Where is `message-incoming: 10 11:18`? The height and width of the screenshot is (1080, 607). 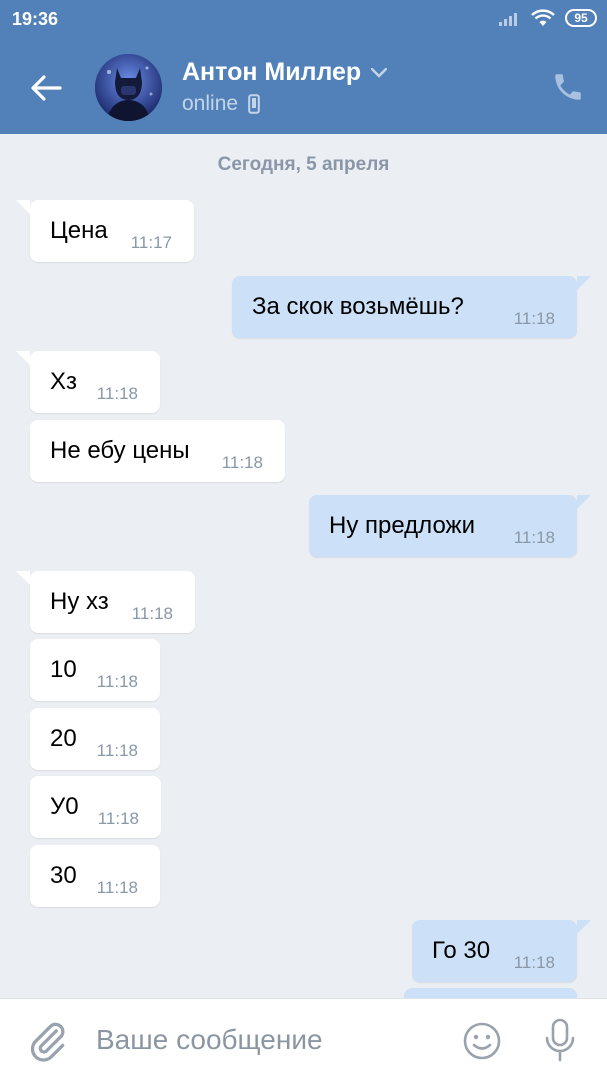 message-incoming: 10 11:18 is located at coordinates (95, 670).